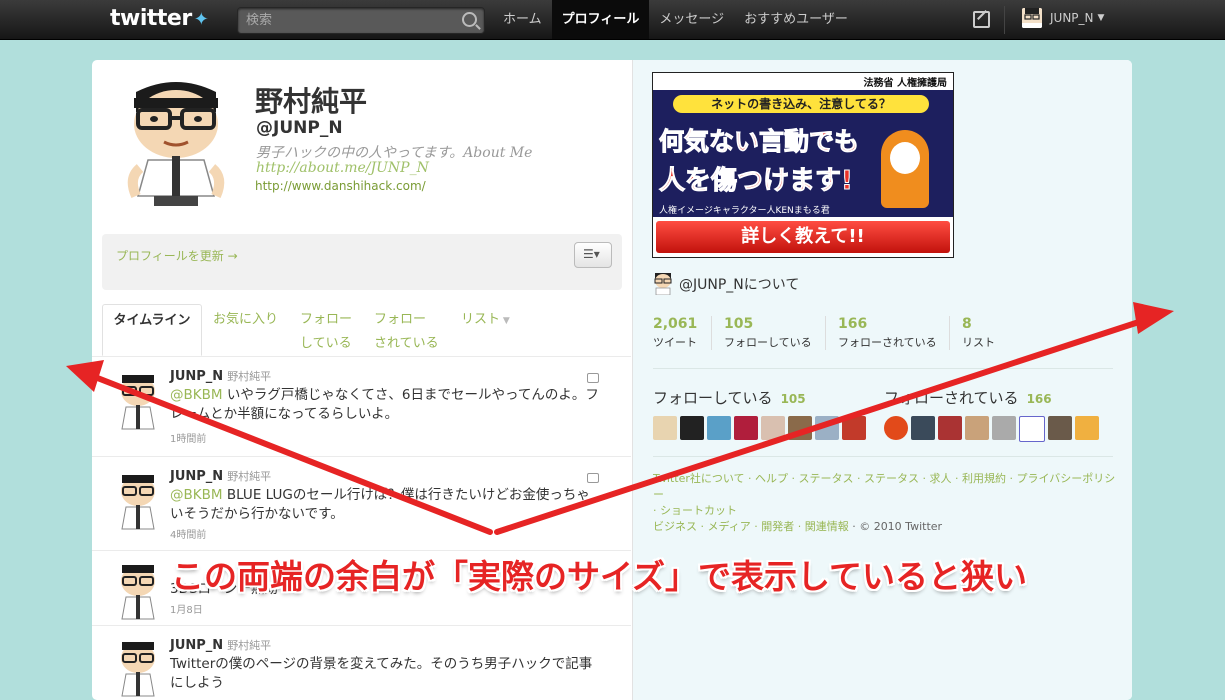 The height and width of the screenshot is (700, 1225). I want to click on nav-who-to-follow: おすすめユーザー, so click(796, 19).